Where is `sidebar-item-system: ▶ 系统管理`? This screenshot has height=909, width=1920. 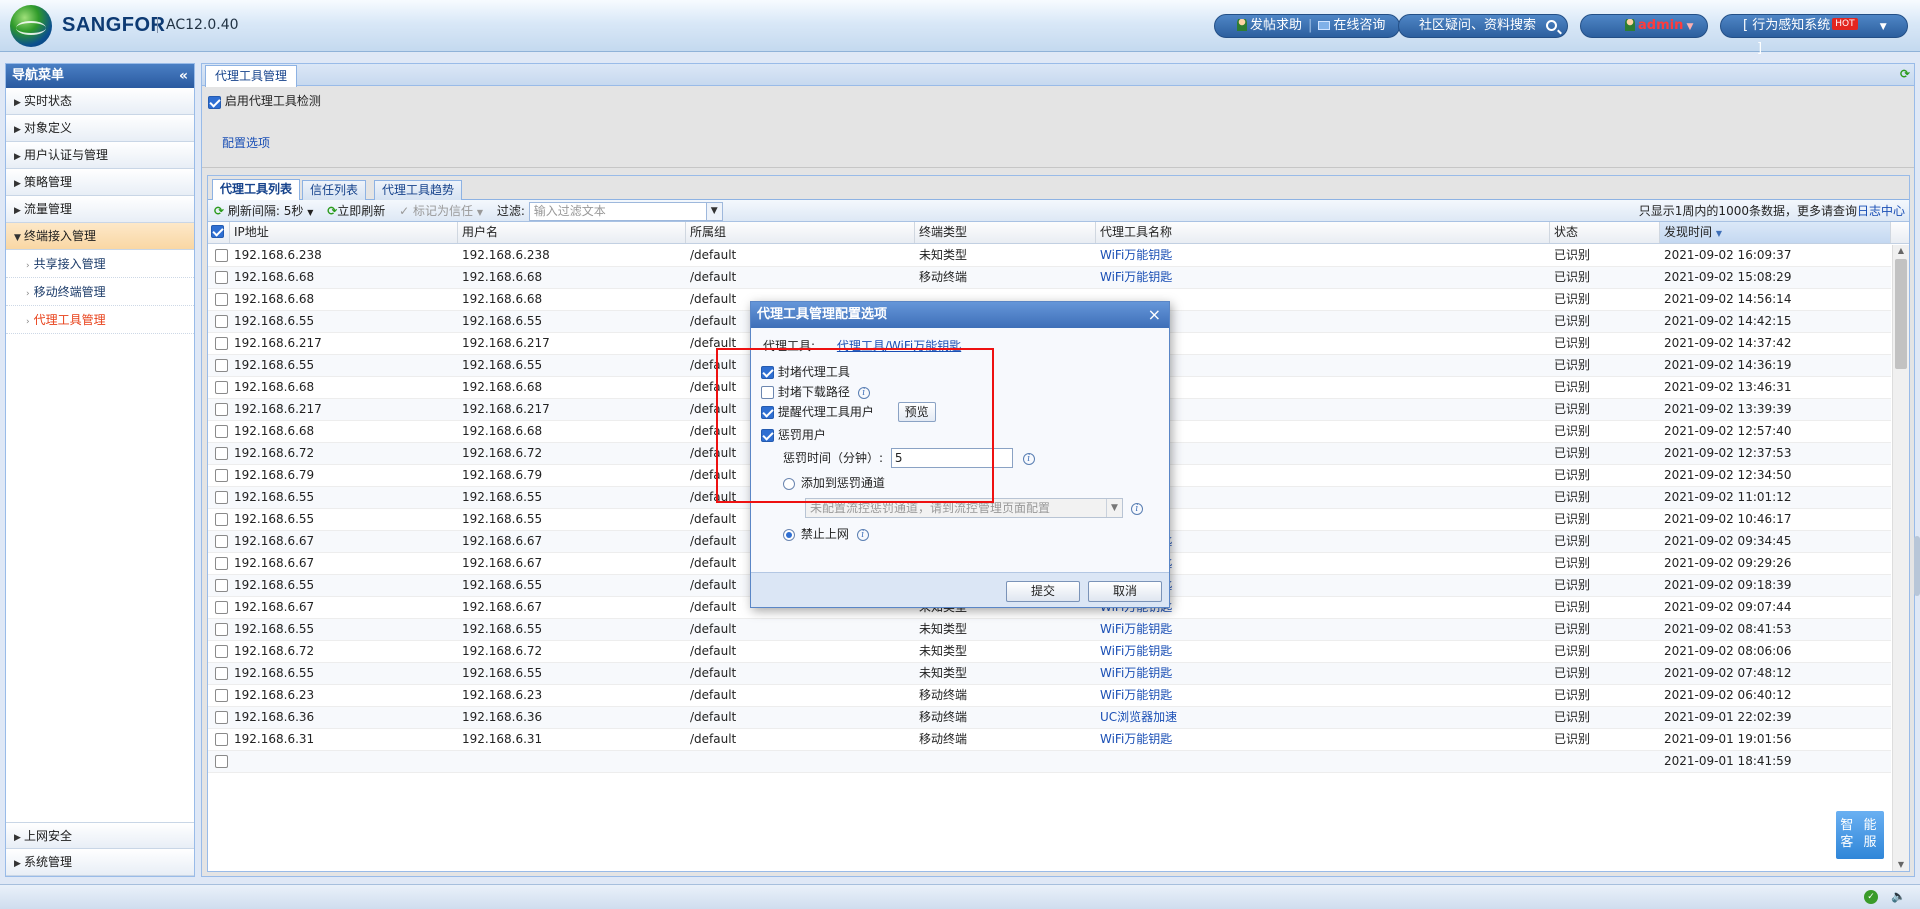 sidebar-item-system: ▶ 系统管理 is located at coordinates (100, 862).